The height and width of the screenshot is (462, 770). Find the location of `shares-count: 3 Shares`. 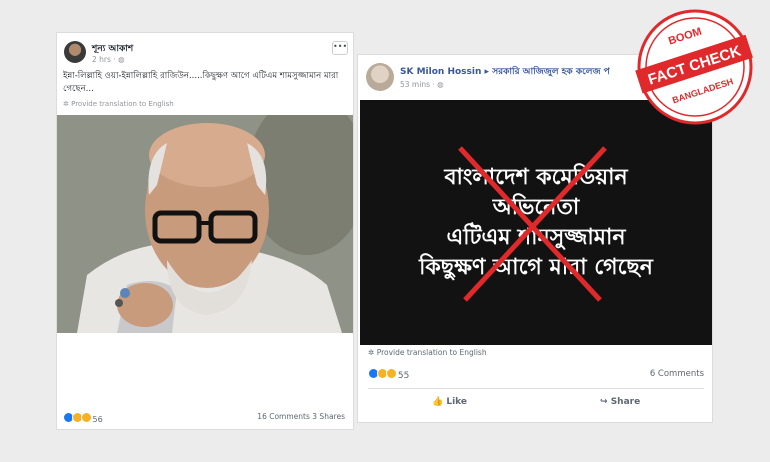

shares-count: 3 Shares is located at coordinates (328, 416).